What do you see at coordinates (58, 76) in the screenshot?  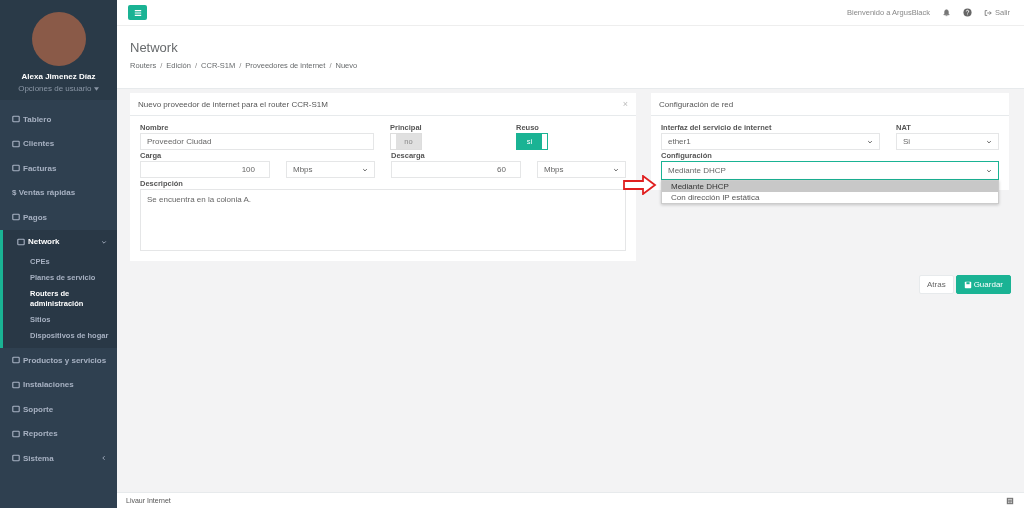 I see `user-name: Alexa Jimenez Díaz` at bounding box center [58, 76].